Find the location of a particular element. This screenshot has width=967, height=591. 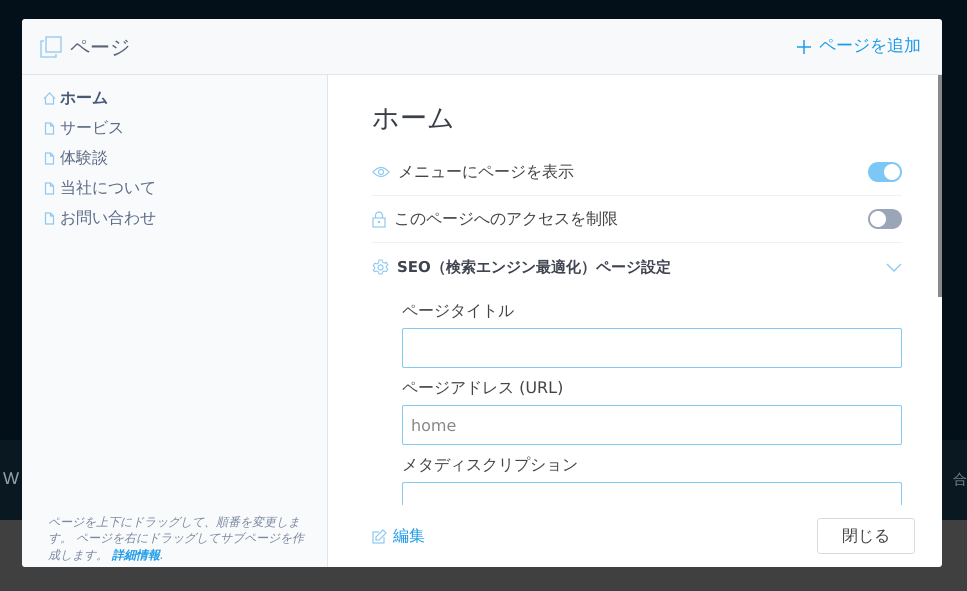

home-icon is located at coordinates (49, 98).